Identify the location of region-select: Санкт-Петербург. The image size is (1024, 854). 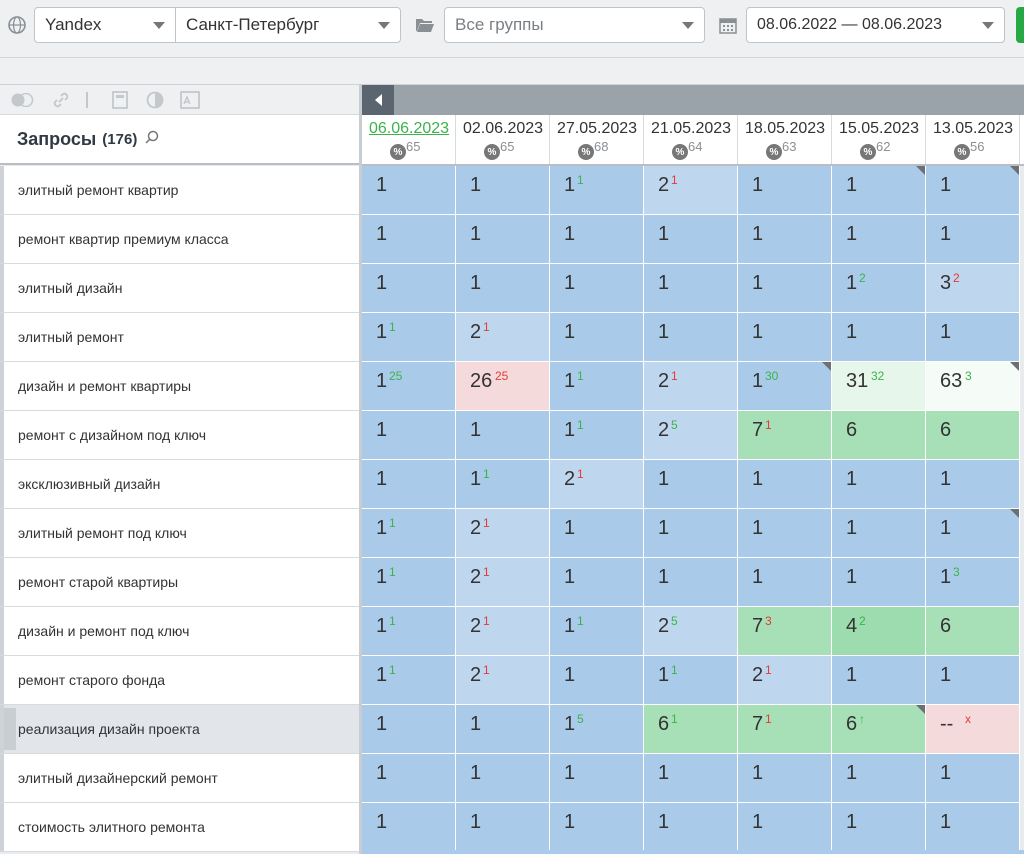
(288, 25).